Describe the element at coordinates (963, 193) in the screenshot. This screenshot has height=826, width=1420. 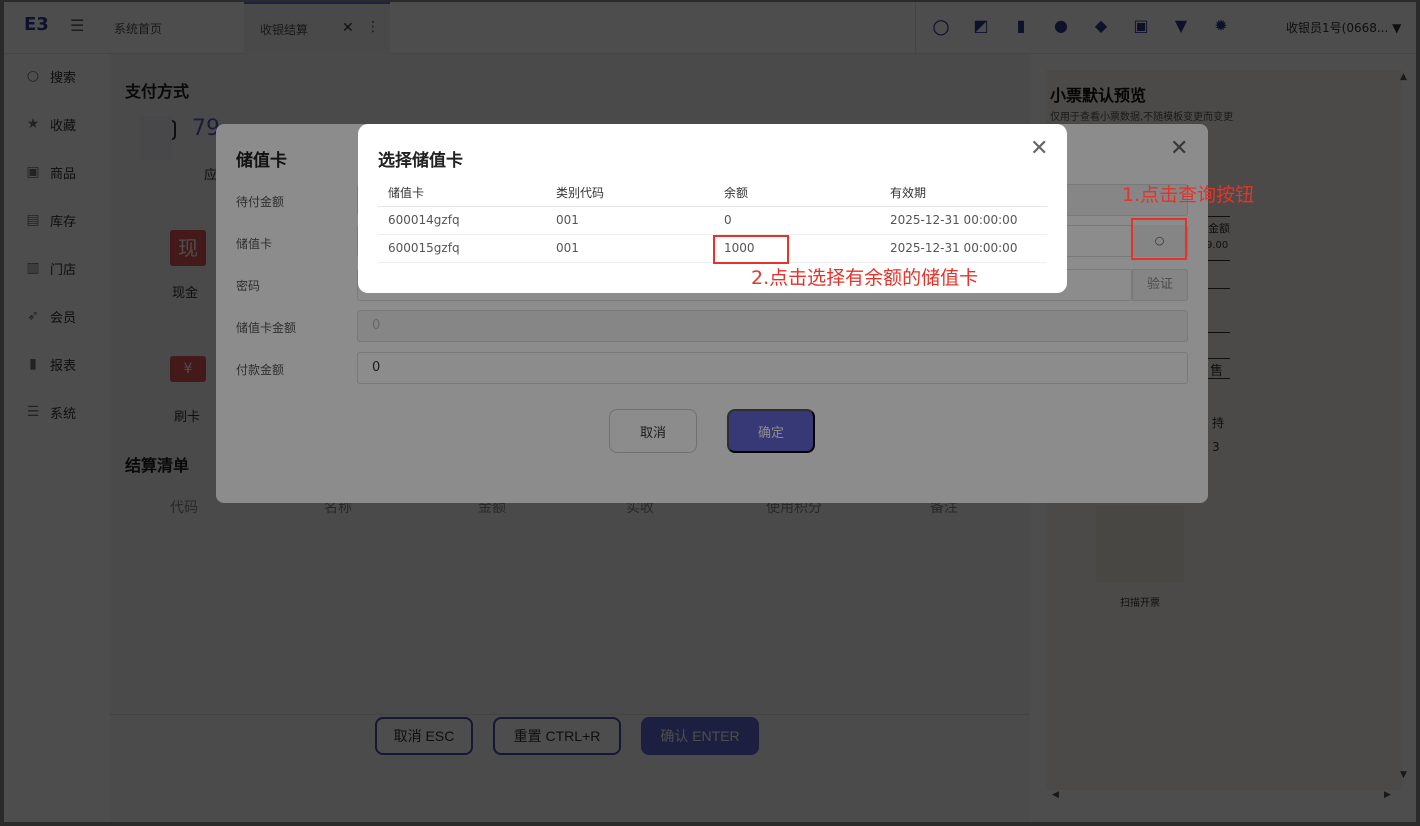
I see `col-expiry: 有效期` at that location.